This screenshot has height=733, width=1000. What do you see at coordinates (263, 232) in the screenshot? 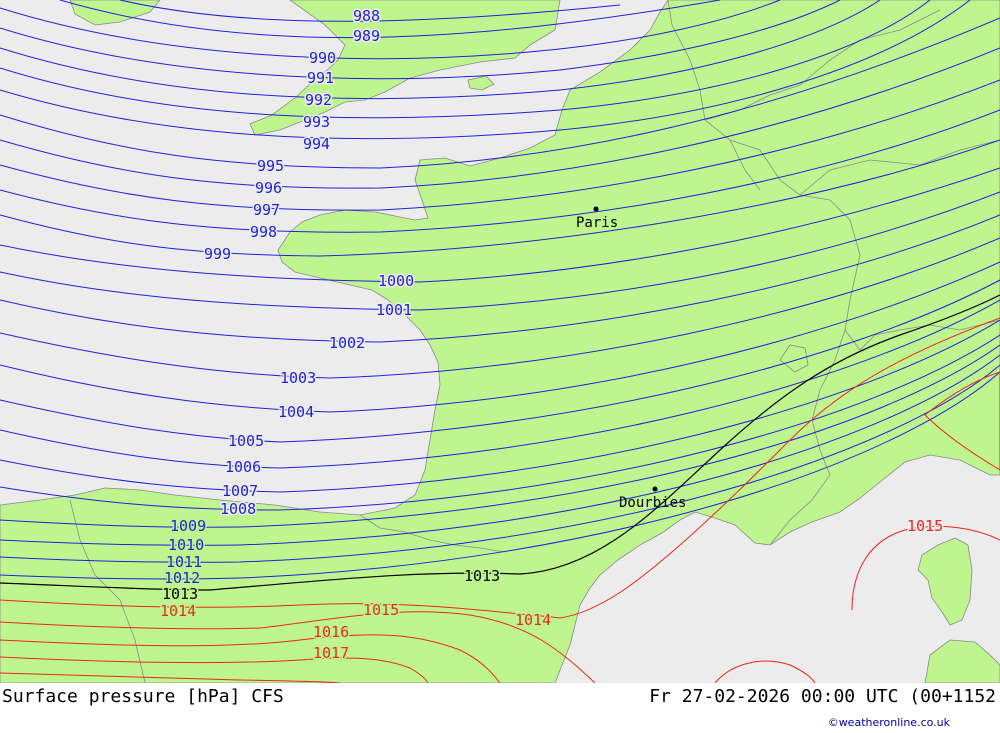
I see `isobar-label-998: 998` at bounding box center [263, 232].